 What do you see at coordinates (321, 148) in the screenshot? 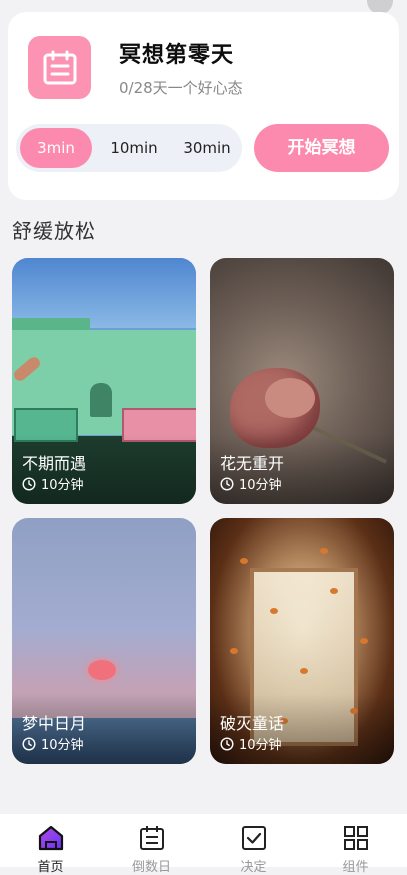
I see `start-meditation-button: 开始冥想` at bounding box center [321, 148].